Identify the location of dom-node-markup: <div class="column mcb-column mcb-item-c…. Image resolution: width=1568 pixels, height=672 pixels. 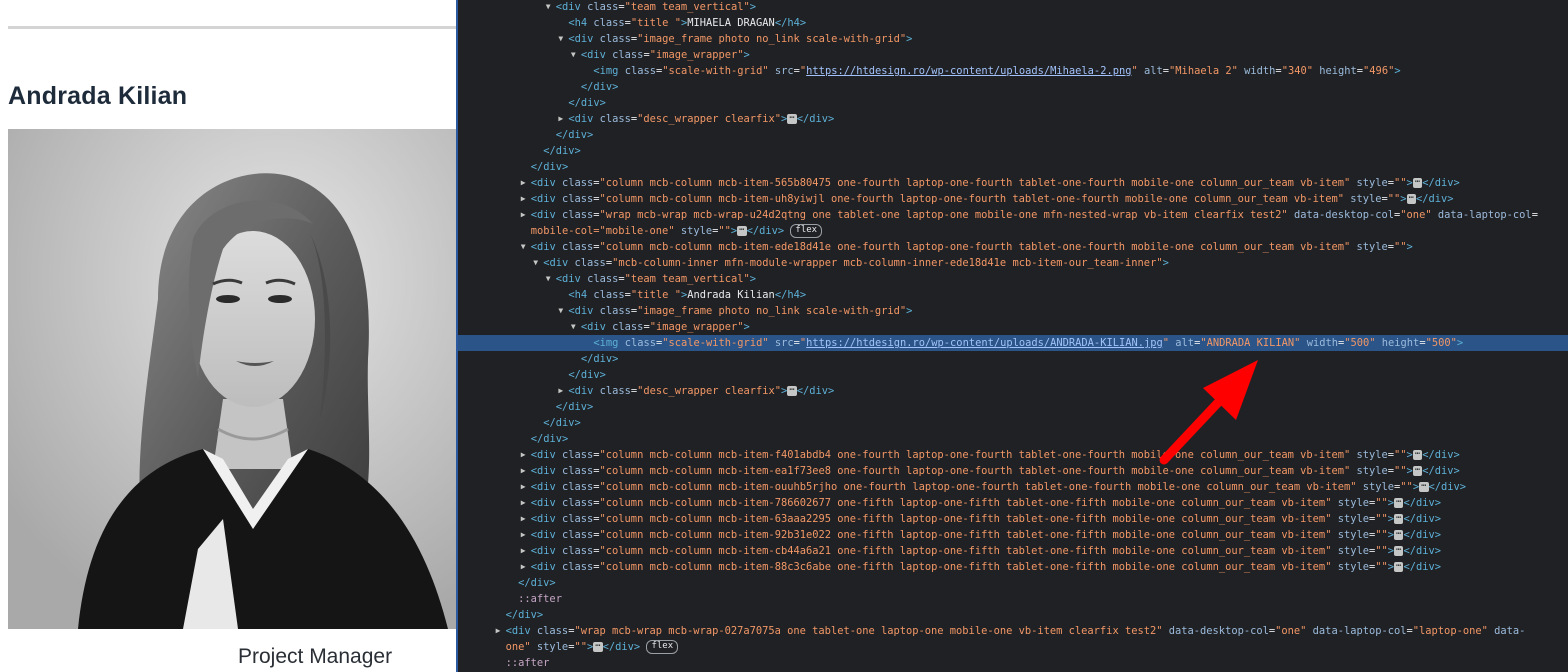
(986, 551).